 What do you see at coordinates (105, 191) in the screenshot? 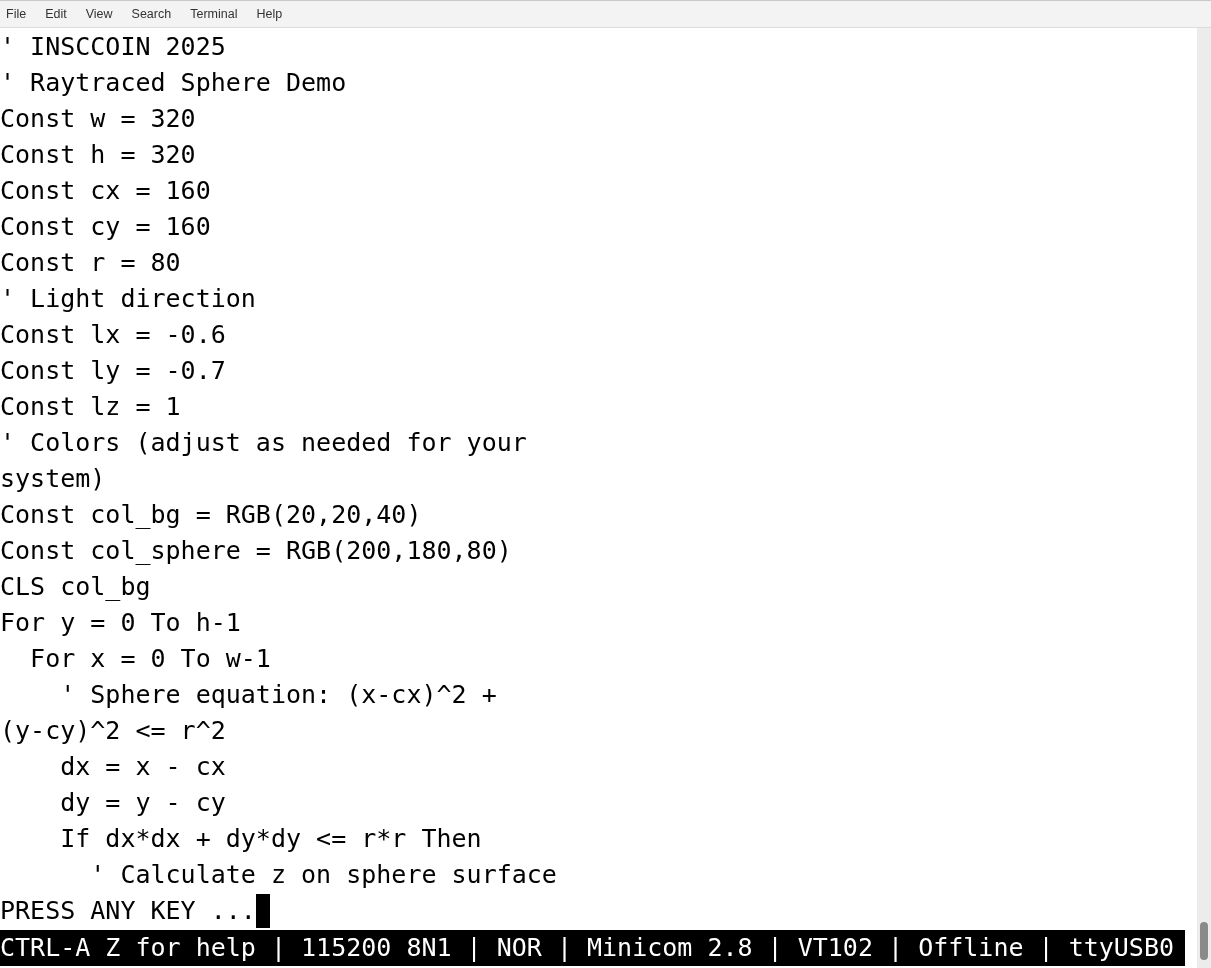
I see `terminal-line: Const cx = 160` at bounding box center [105, 191].